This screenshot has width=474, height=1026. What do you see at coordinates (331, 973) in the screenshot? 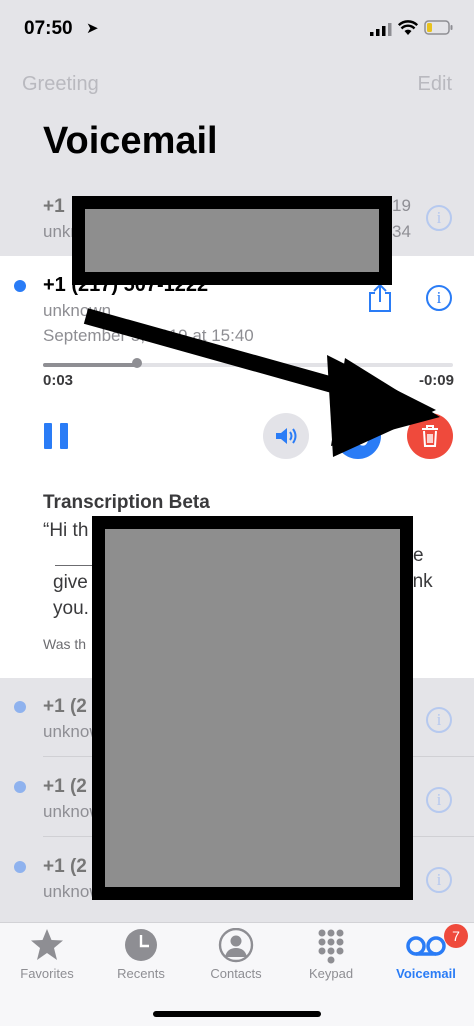
I see `tab-label: Keypad` at bounding box center [331, 973].